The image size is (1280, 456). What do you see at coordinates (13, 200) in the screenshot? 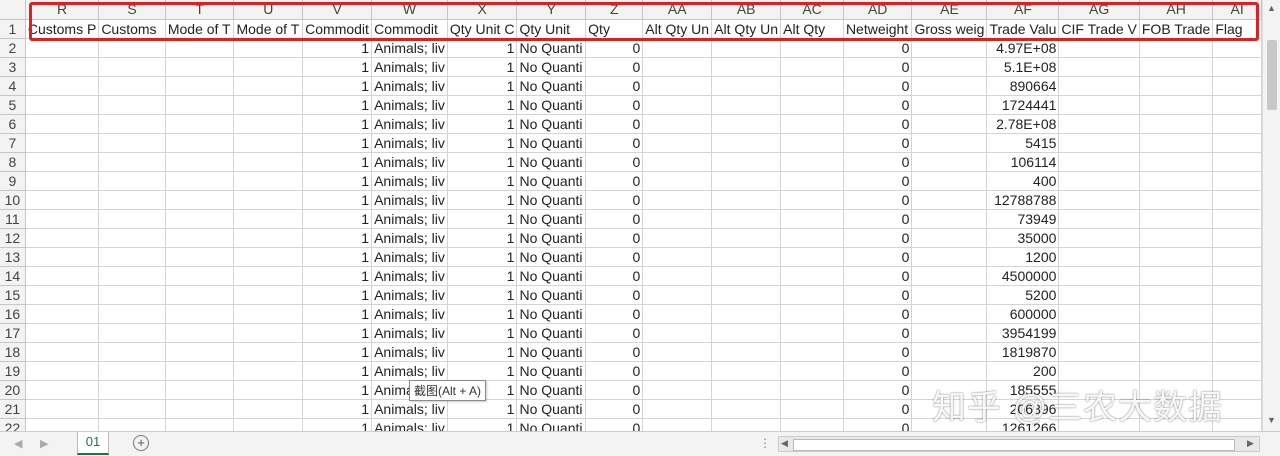
I see `row-header: 10` at bounding box center [13, 200].